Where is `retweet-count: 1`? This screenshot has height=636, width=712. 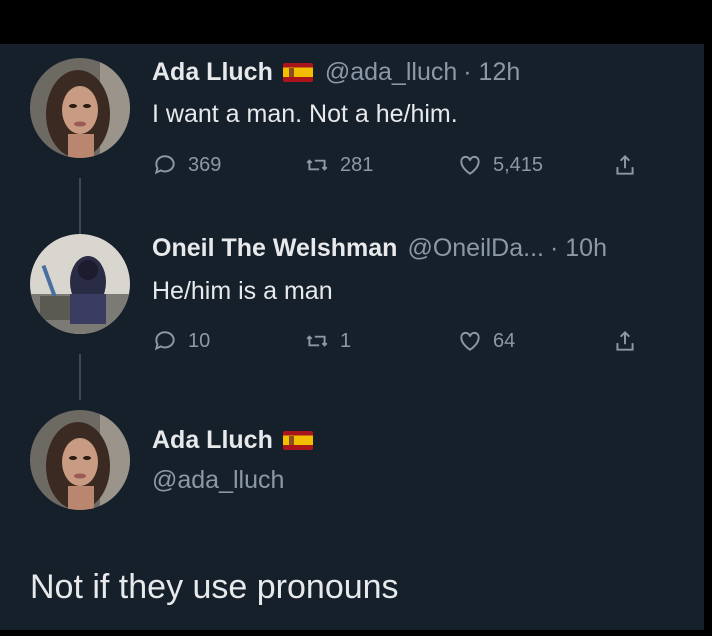 retweet-count: 1 is located at coordinates (346, 340).